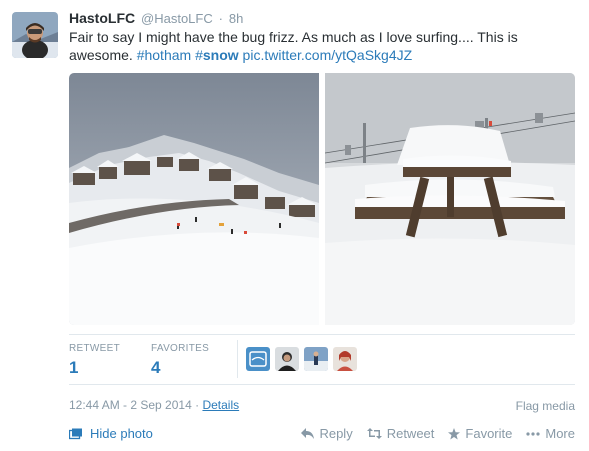  Describe the element at coordinates (489, 433) in the screenshot. I see `favorite-label: Favorite` at that location.